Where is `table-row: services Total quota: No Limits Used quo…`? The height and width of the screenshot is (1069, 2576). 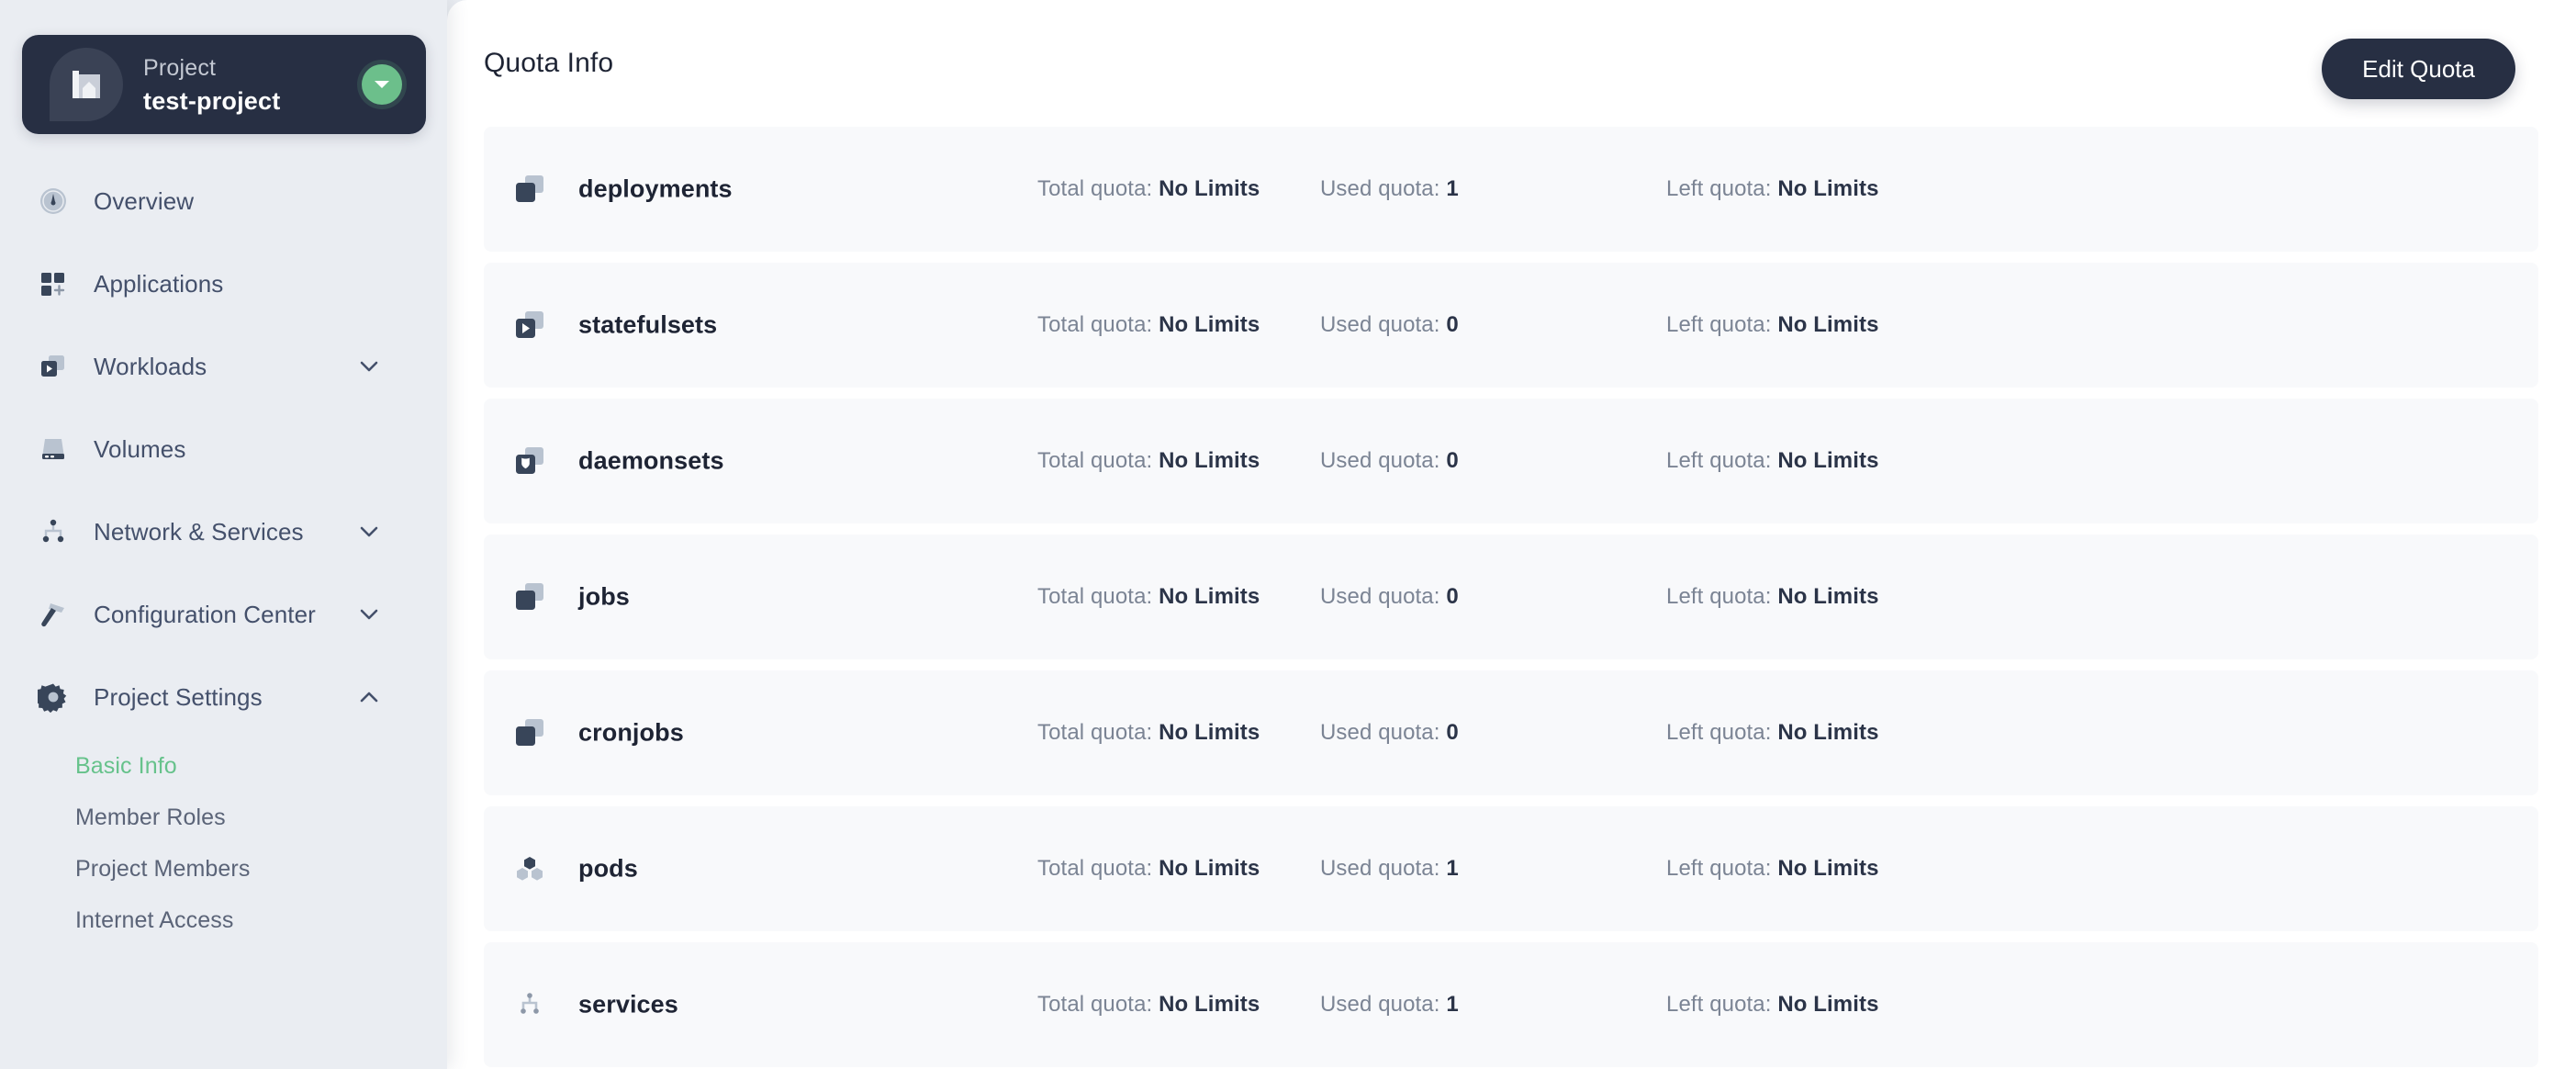 table-row: services Total quota: No Limits Used quo… is located at coordinates (1511, 1004).